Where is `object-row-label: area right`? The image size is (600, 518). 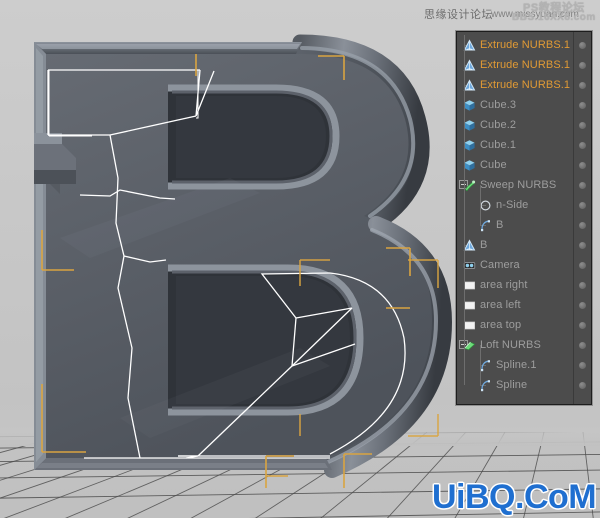
object-row-label: area right is located at coordinates (504, 285).